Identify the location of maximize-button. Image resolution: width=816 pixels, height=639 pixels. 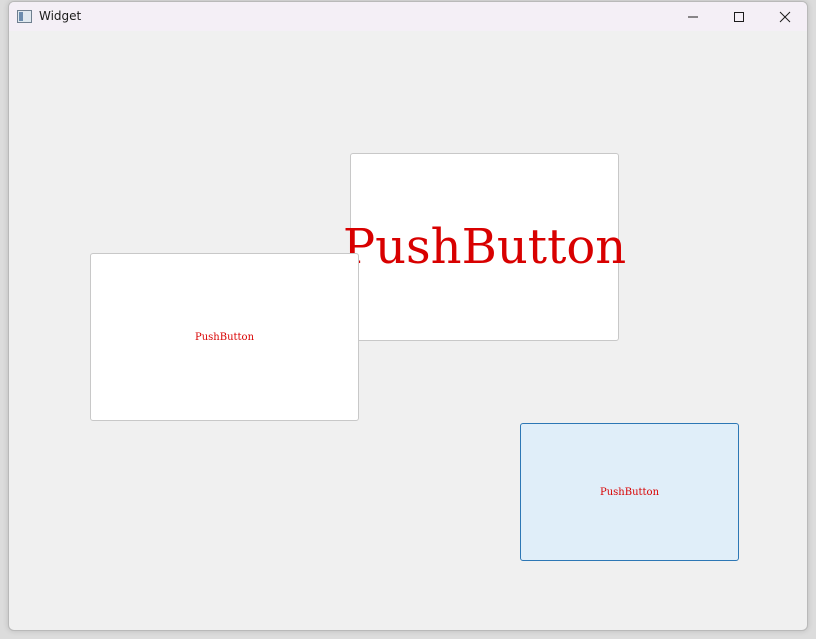
(739, 16).